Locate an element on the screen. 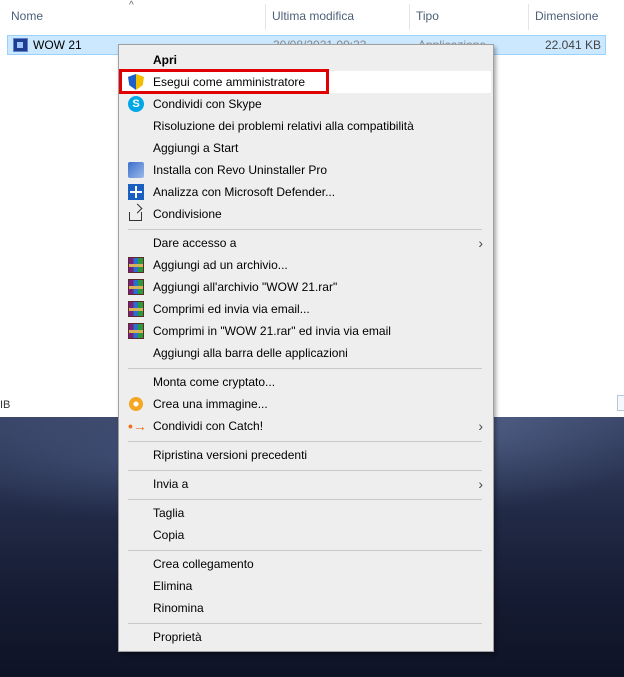  menu-item-ripristina-versioni: Ripristina versioni precedenti is located at coordinates (306, 455).